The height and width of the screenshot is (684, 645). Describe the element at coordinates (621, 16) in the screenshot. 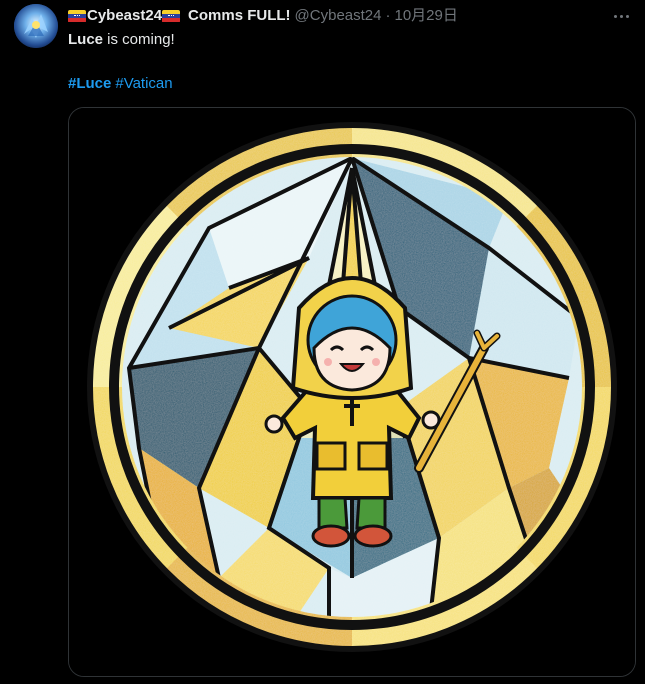

I see `more-options-icon` at that location.